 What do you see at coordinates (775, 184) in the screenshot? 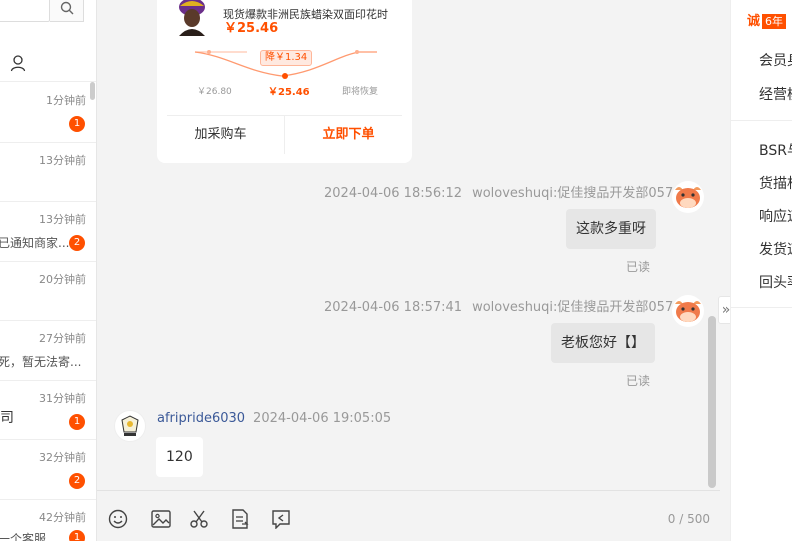
I see `info-item: 货描相` at bounding box center [775, 184].